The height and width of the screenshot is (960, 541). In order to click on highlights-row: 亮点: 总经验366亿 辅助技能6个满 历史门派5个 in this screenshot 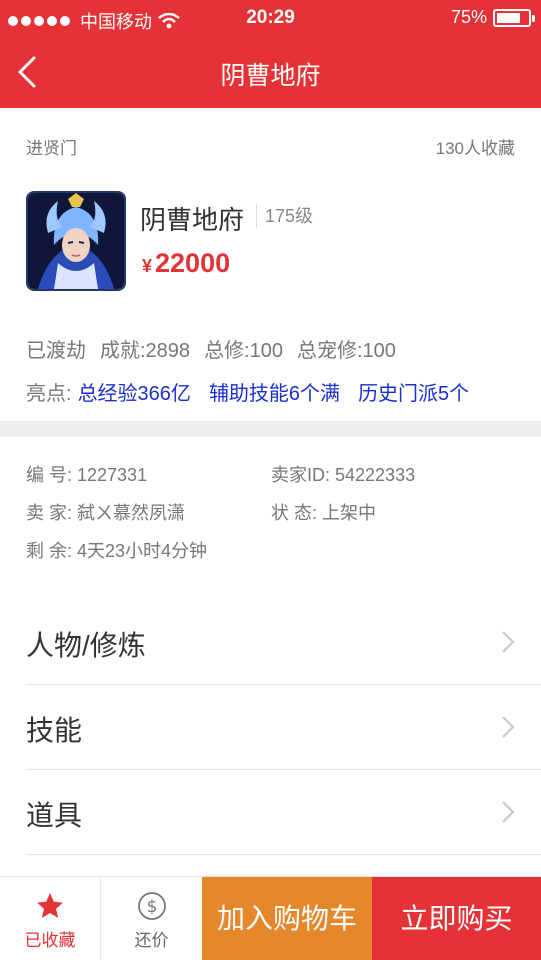, I will do `click(247, 391)`.